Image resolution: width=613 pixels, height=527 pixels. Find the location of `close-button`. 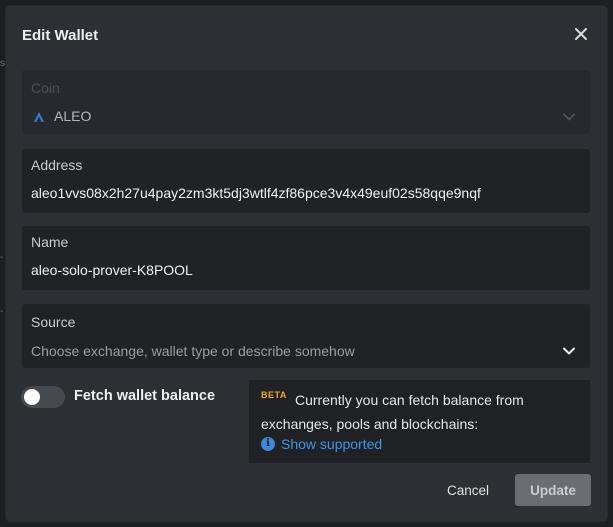

close-button is located at coordinates (581, 34).